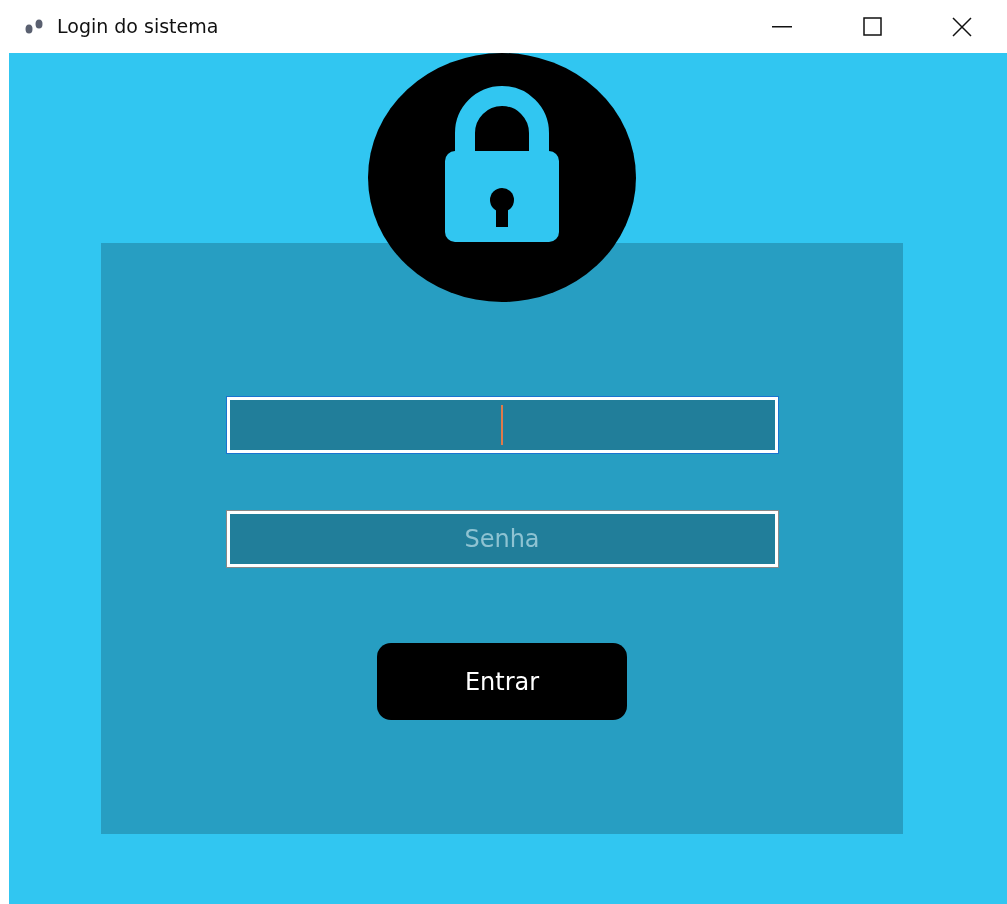  What do you see at coordinates (138, 27) in the screenshot?
I see `window-title: Login do sistema` at bounding box center [138, 27].